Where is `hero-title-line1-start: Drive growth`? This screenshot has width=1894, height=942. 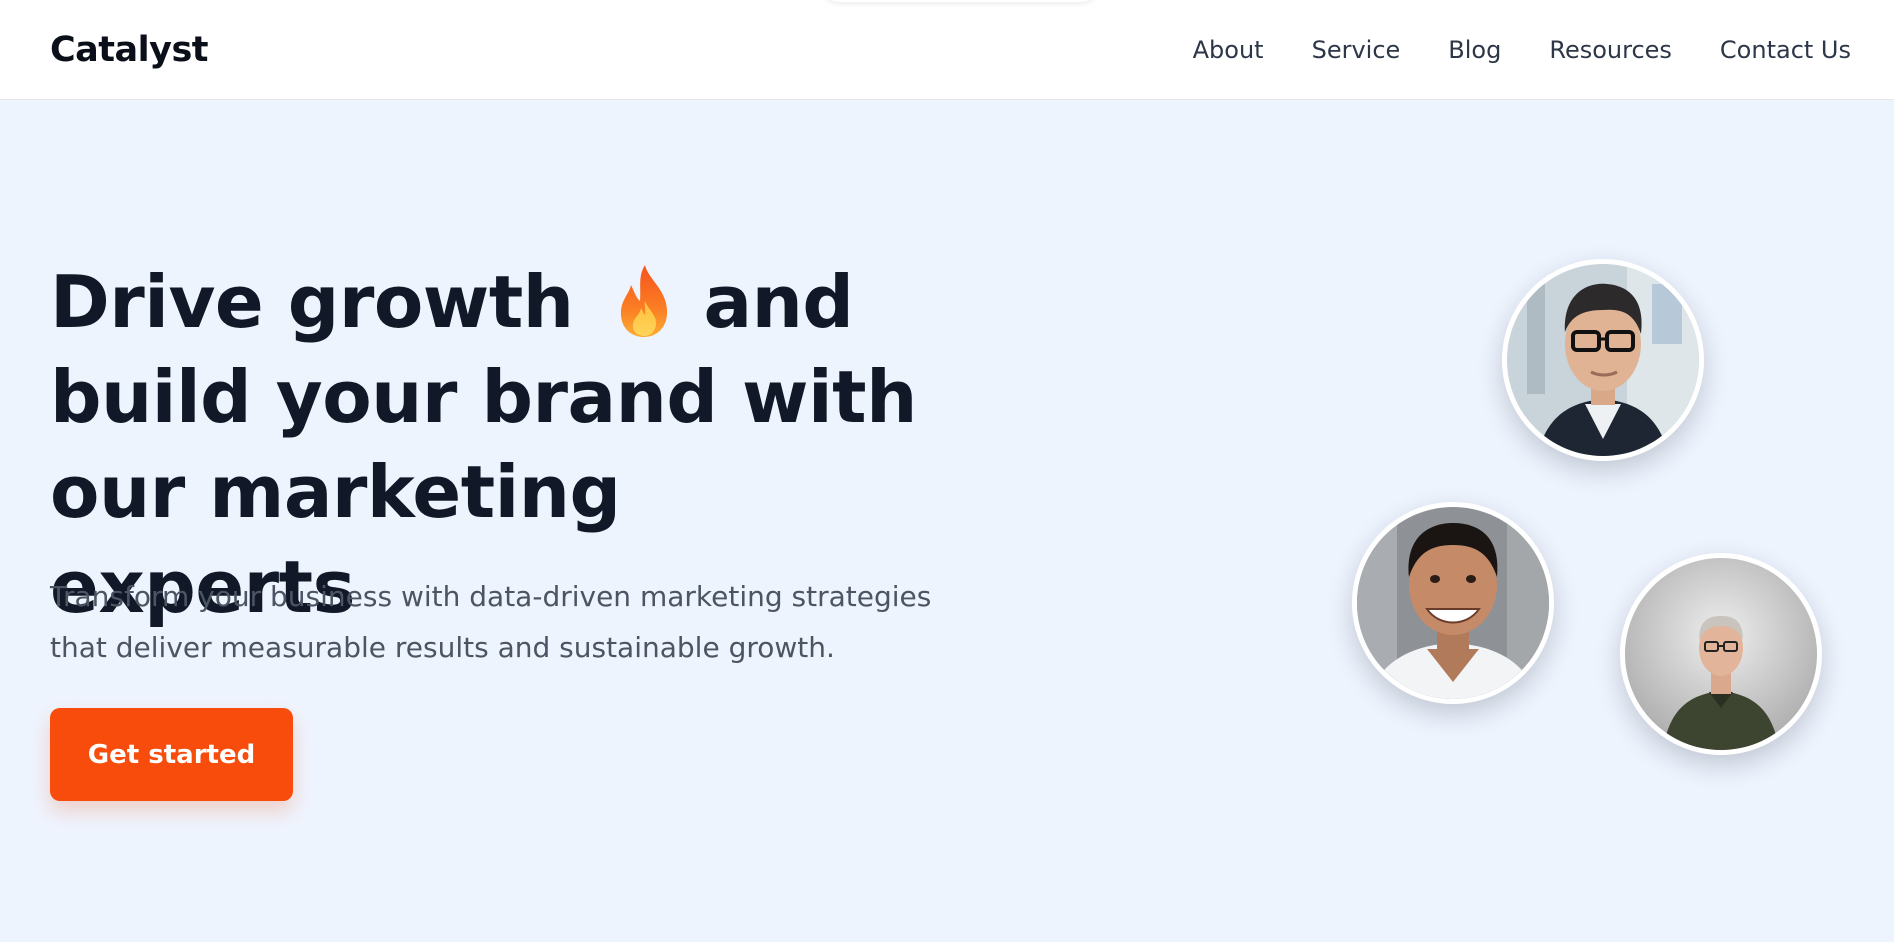
hero-title-line1-start: Drive growth is located at coordinates (312, 302).